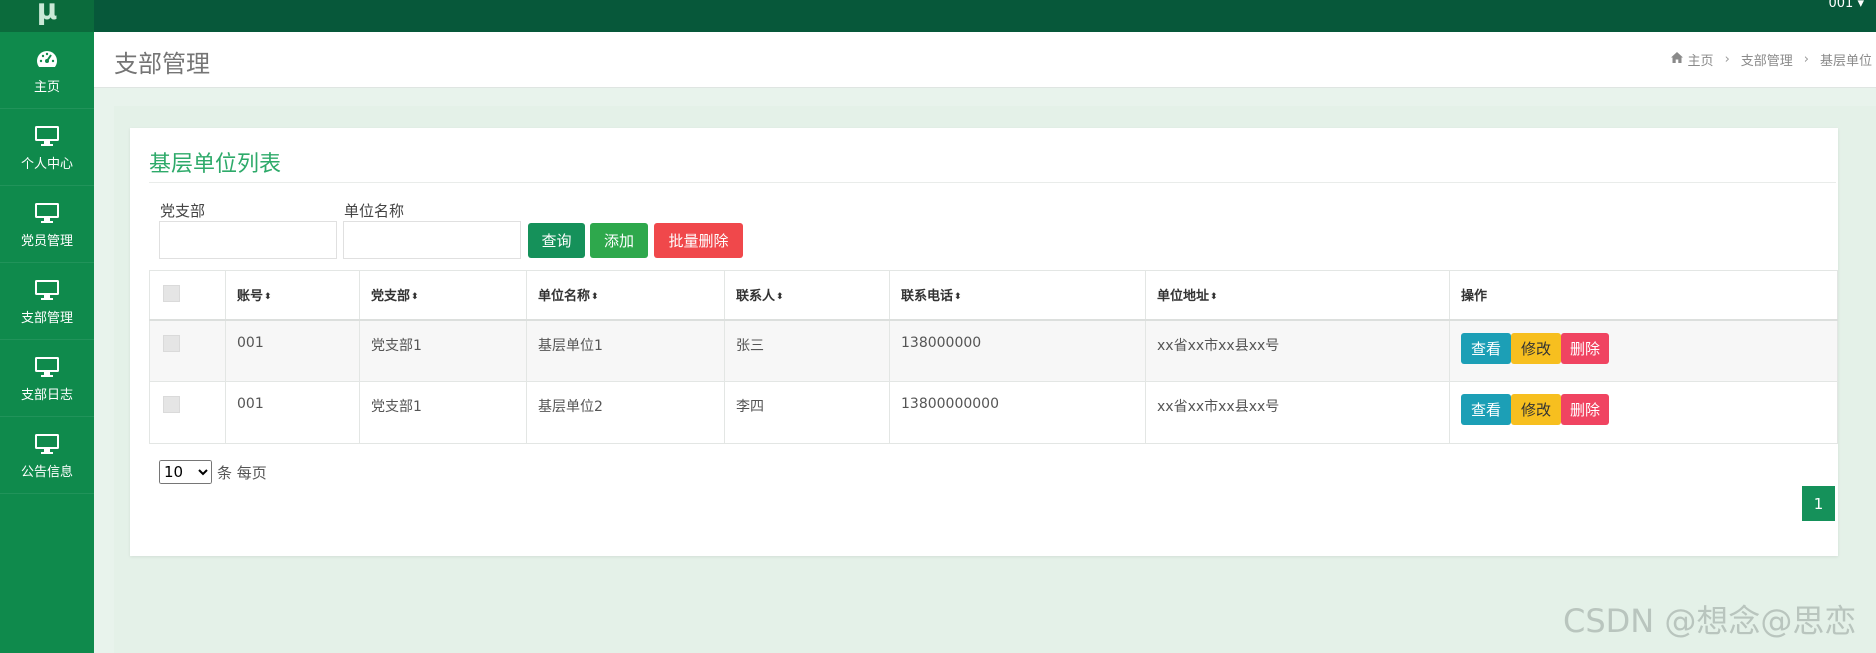 Image resolution: width=1876 pixels, height=653 pixels. Describe the element at coordinates (171, 293) in the screenshot. I see `select-all-checkbox` at that location.